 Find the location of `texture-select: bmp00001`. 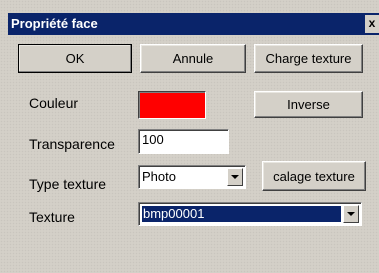

texture-select: bmp00001 is located at coordinates (250, 214).